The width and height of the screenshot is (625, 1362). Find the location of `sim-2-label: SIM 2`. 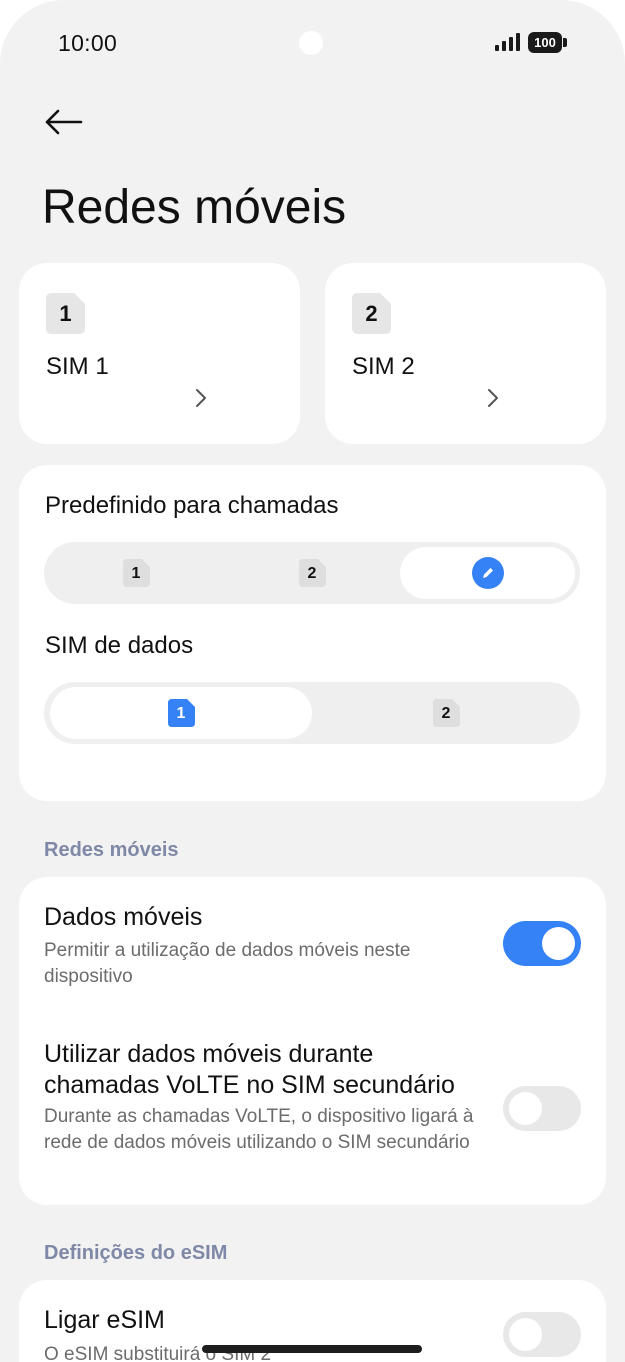

sim-2-label: SIM 2 is located at coordinates (383, 366).